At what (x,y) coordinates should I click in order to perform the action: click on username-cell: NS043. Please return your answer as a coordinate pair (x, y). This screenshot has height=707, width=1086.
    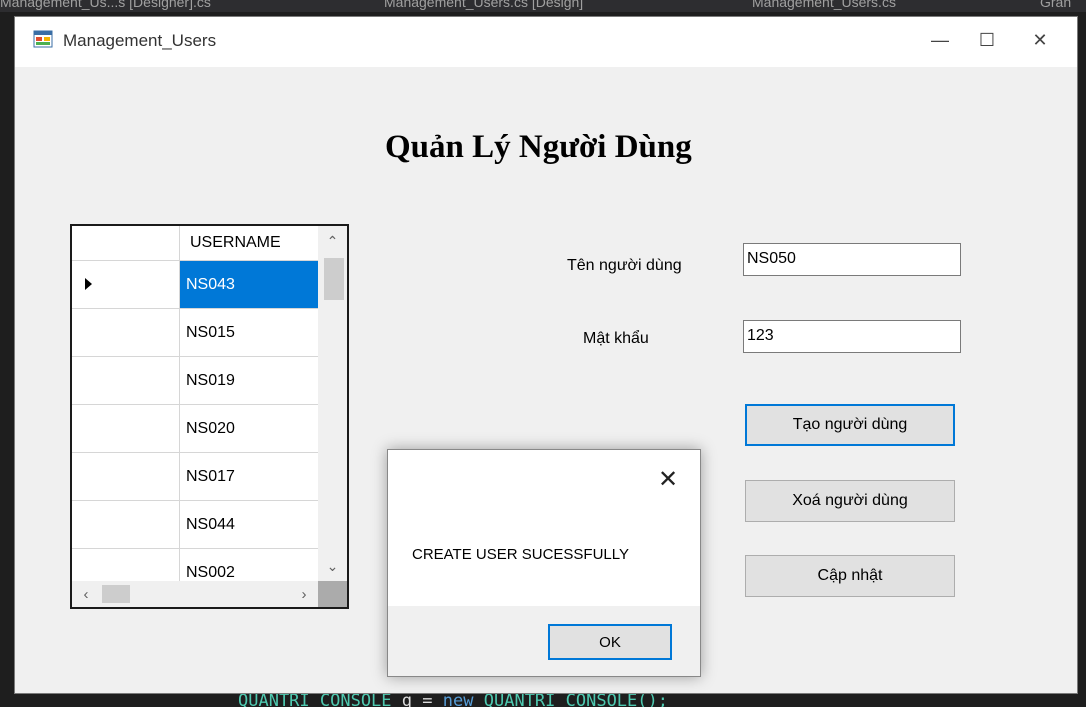
    Looking at the image, I should click on (249, 285).